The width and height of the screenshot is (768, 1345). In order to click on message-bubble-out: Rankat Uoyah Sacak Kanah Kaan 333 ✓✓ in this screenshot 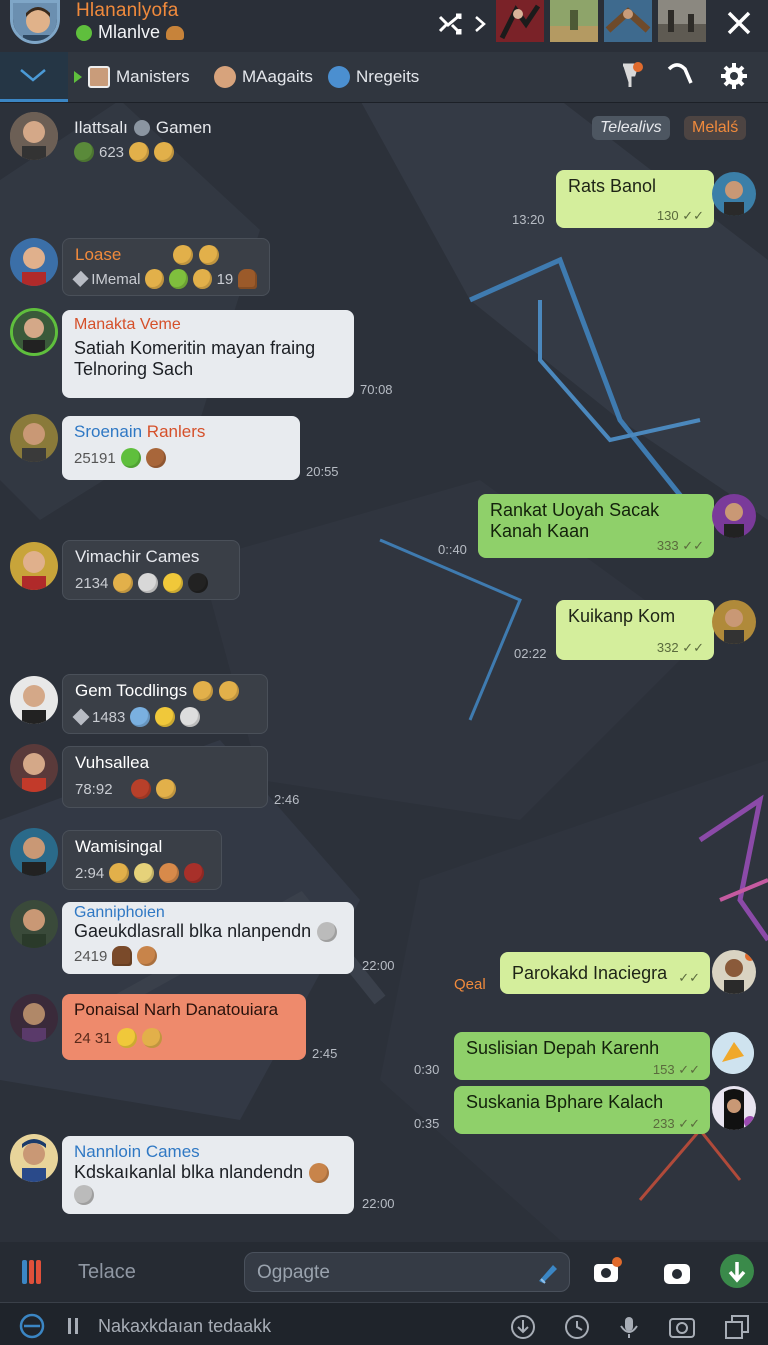, I will do `click(596, 526)`.